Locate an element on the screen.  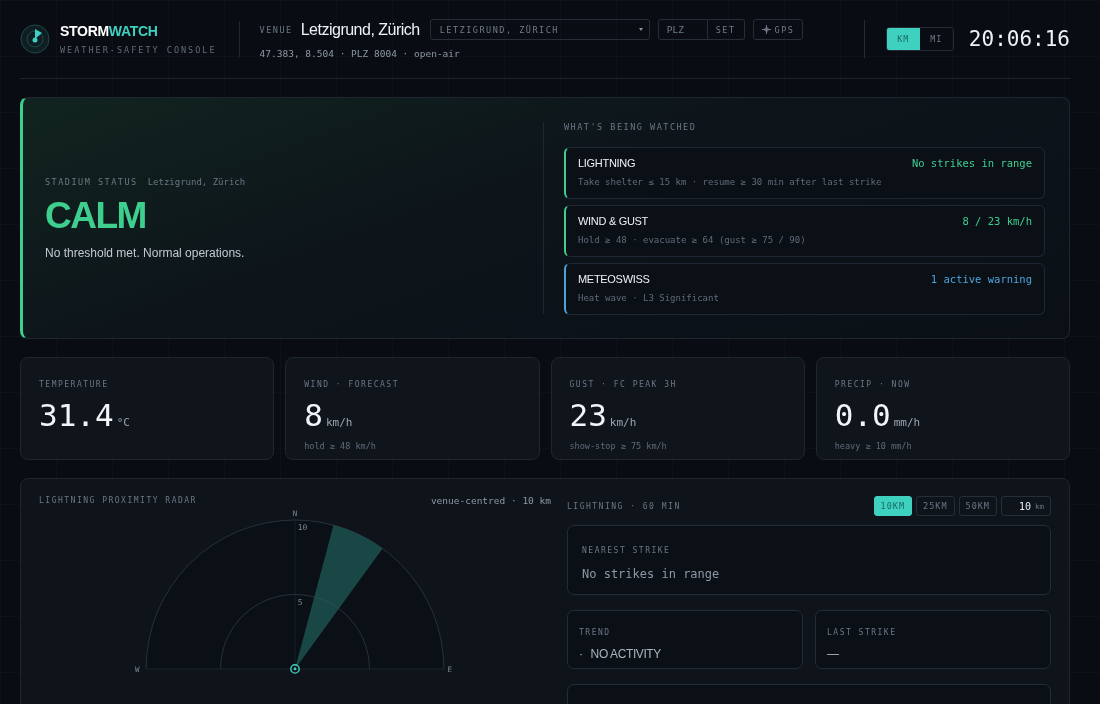
radar-title: LIGHTNING PROXIMITY RADAR is located at coordinates (118, 500).